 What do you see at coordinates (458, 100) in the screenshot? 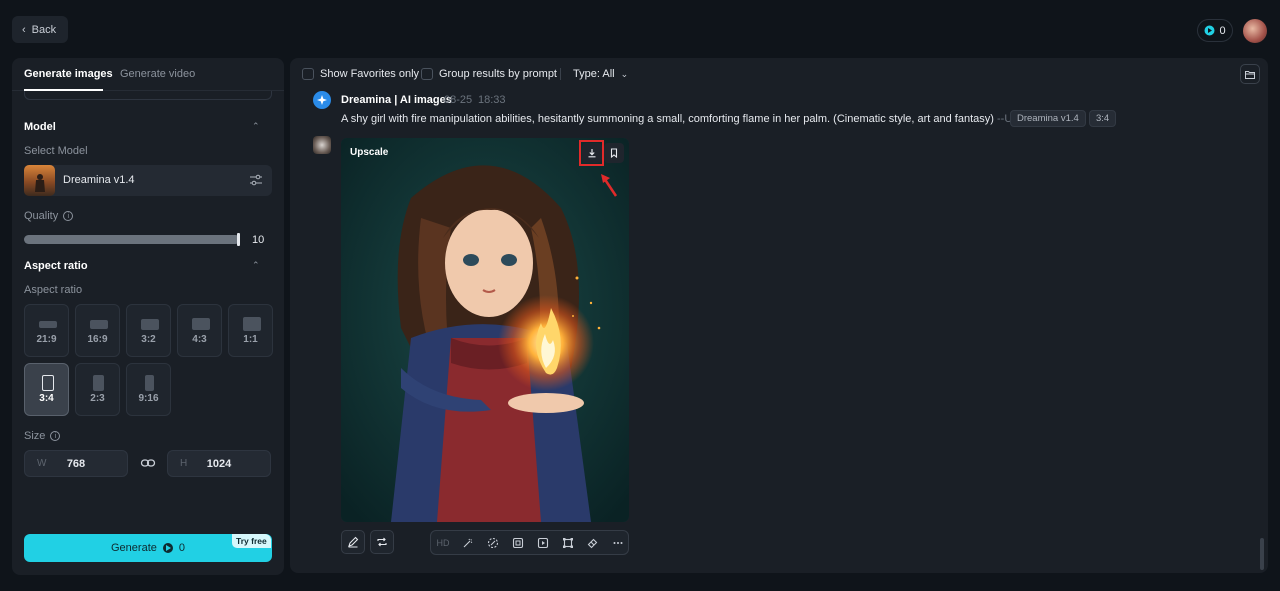
I see `message-date: 08-25` at bounding box center [458, 100].